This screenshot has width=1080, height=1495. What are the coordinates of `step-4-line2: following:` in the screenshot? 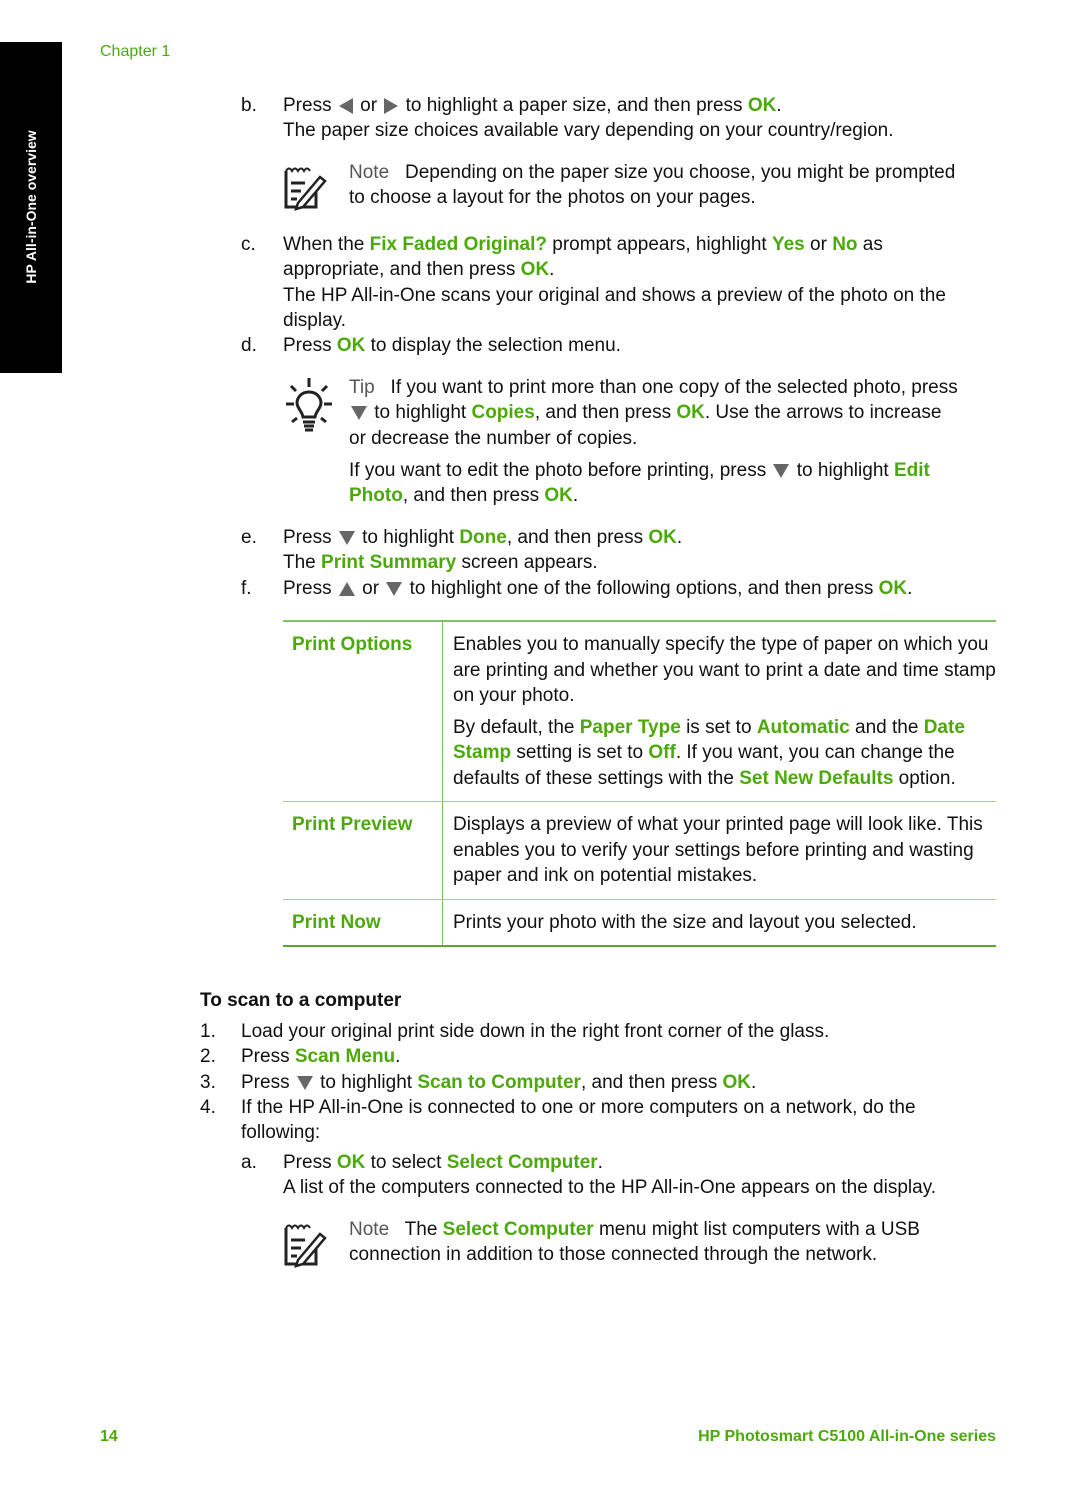 It's located at (281, 1132).